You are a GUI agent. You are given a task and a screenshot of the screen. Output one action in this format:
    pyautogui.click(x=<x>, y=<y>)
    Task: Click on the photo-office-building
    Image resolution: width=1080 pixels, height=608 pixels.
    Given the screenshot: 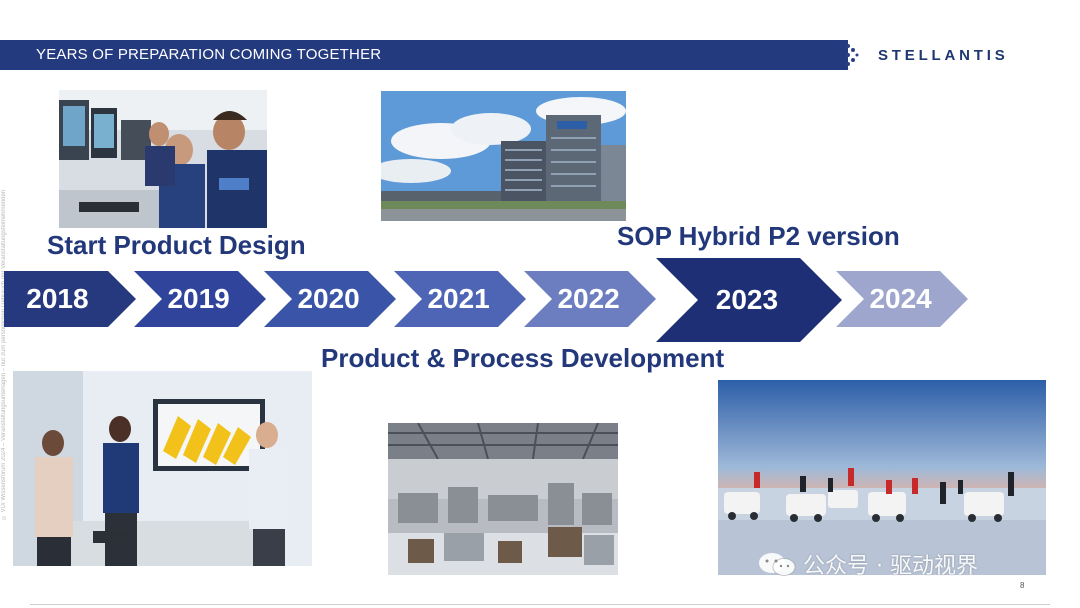 What is the action you would take?
    pyautogui.click(x=503, y=156)
    